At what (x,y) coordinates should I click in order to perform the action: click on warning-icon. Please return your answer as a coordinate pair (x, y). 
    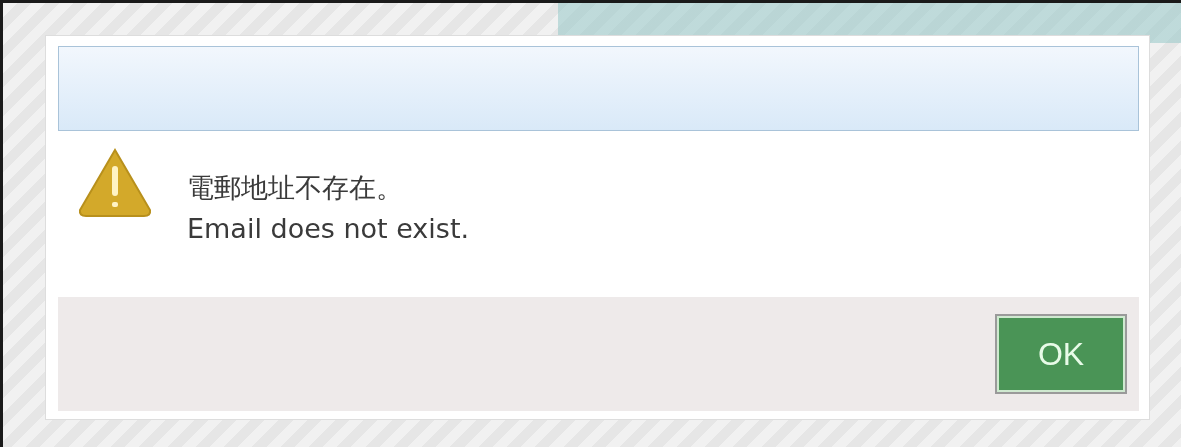
    Looking at the image, I should click on (115, 184).